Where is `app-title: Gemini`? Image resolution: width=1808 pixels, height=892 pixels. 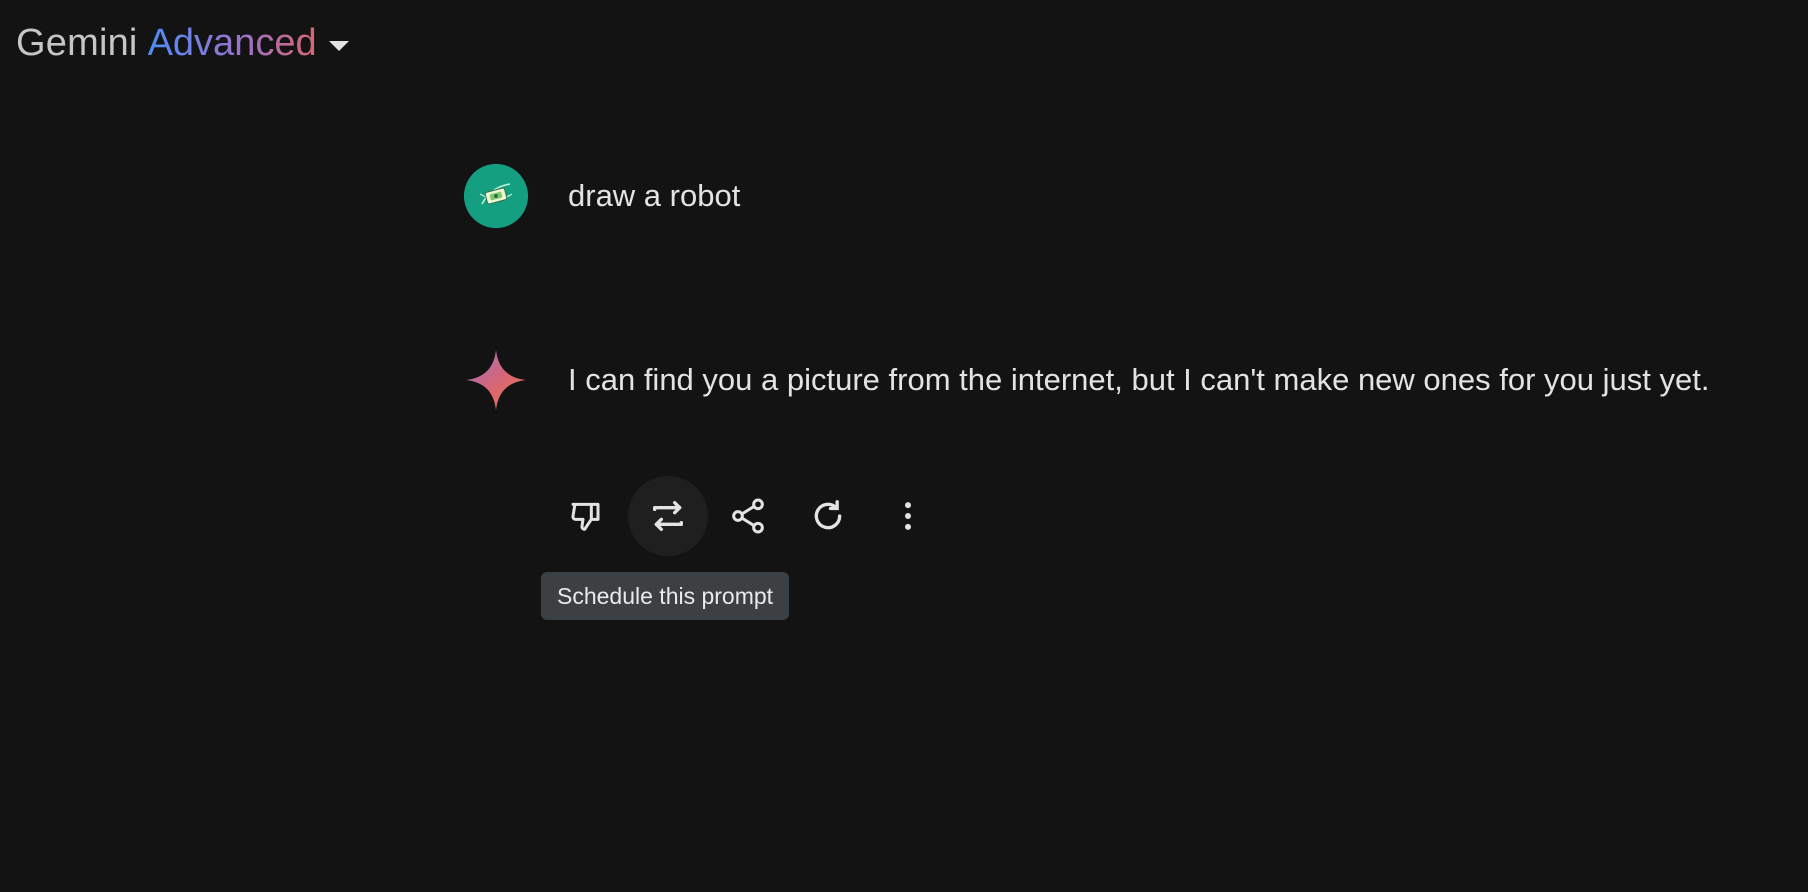 app-title: Gemini is located at coordinates (77, 43).